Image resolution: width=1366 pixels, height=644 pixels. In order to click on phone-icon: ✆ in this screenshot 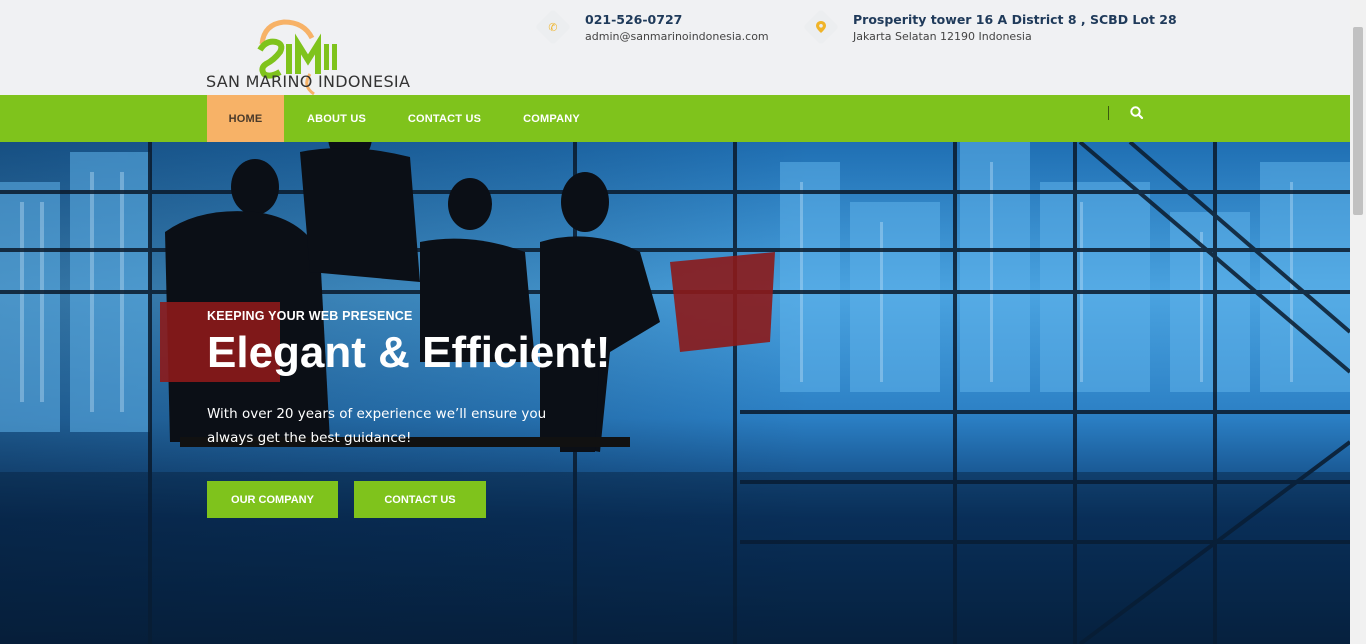, I will do `click(553, 27)`.